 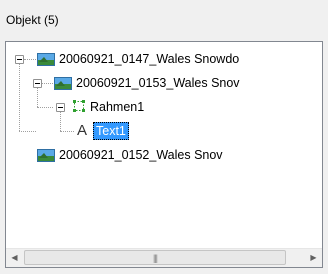 I want to click on tree-item-label: 20060921_0152_Wales Snov, so click(x=141, y=155).